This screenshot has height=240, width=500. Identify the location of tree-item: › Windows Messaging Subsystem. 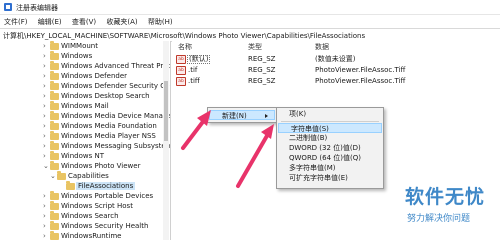
(85, 146).